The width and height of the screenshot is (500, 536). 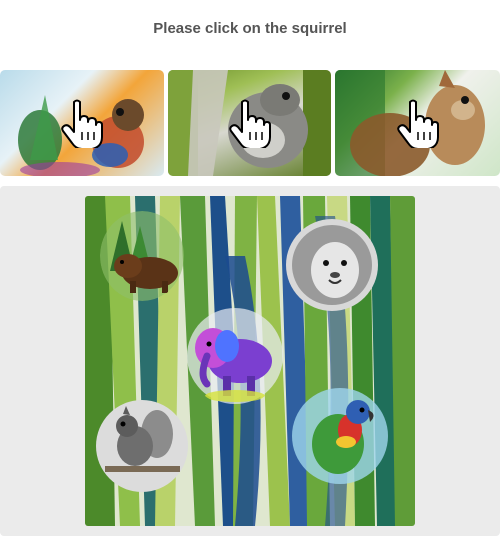 What do you see at coordinates (142, 446) in the screenshot?
I see `squirrel-image` at bounding box center [142, 446].